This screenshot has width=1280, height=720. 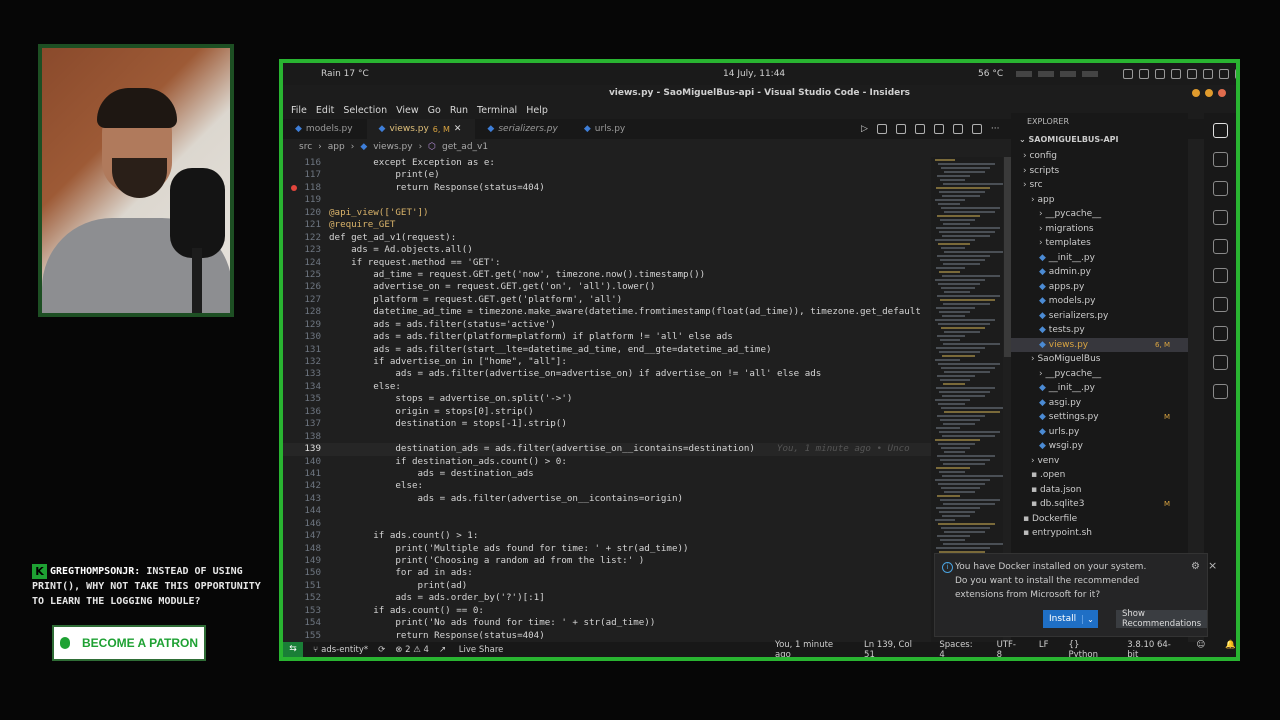 I want to click on code-line: 118 return Response(status=404), so click(x=608, y=188).